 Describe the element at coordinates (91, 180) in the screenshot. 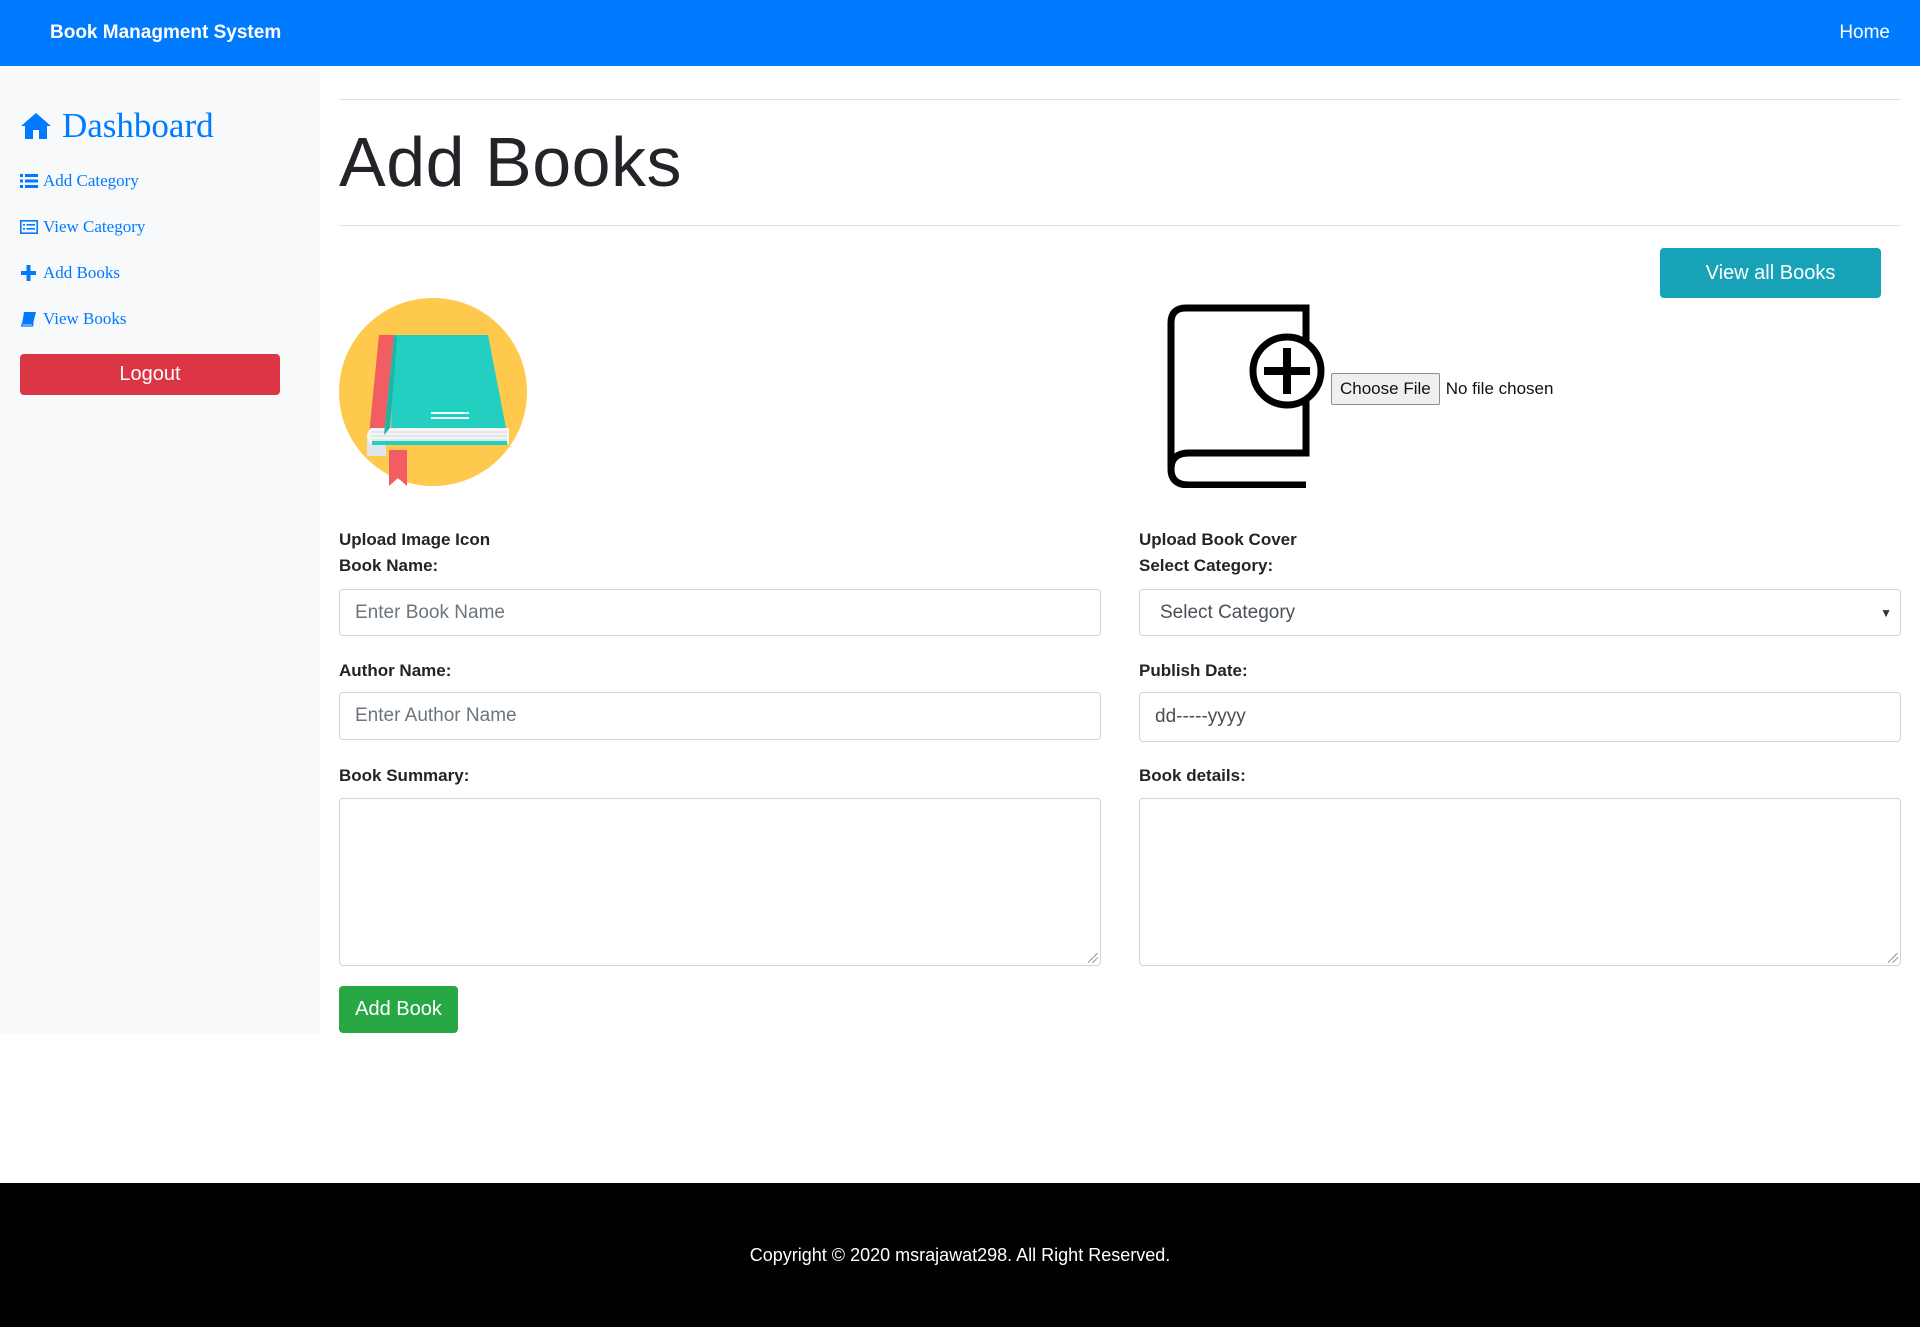

I see `sidebar-item-label: Add Category` at that location.